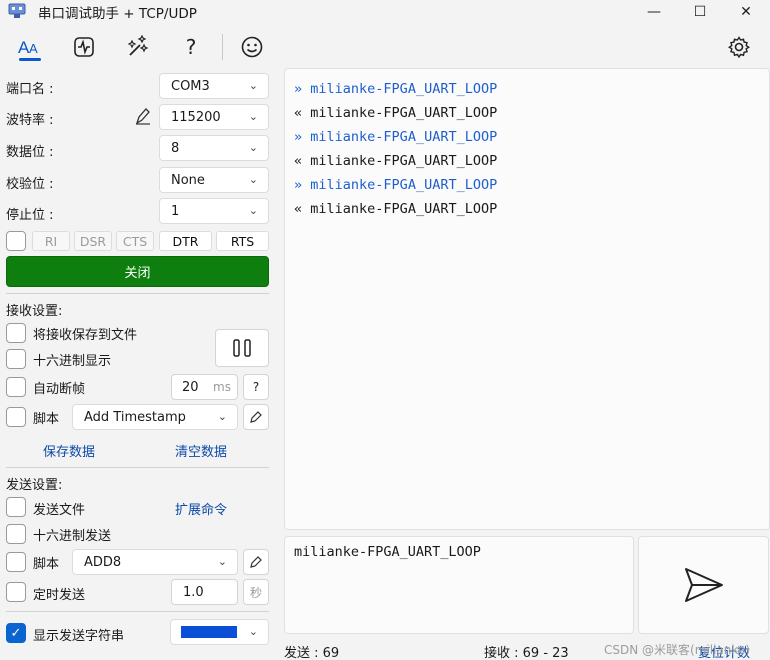 Image resolution: width=770 pixels, height=660 pixels. I want to click on show-send-string-checkbox: ✓, so click(16, 633).